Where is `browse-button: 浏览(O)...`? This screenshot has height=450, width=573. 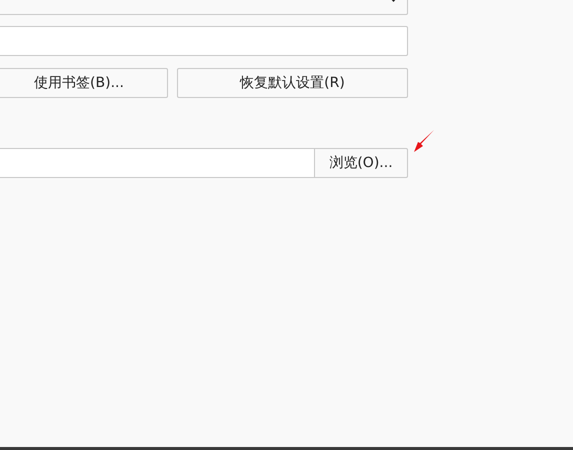
browse-button: 浏览(O)... is located at coordinates (361, 163).